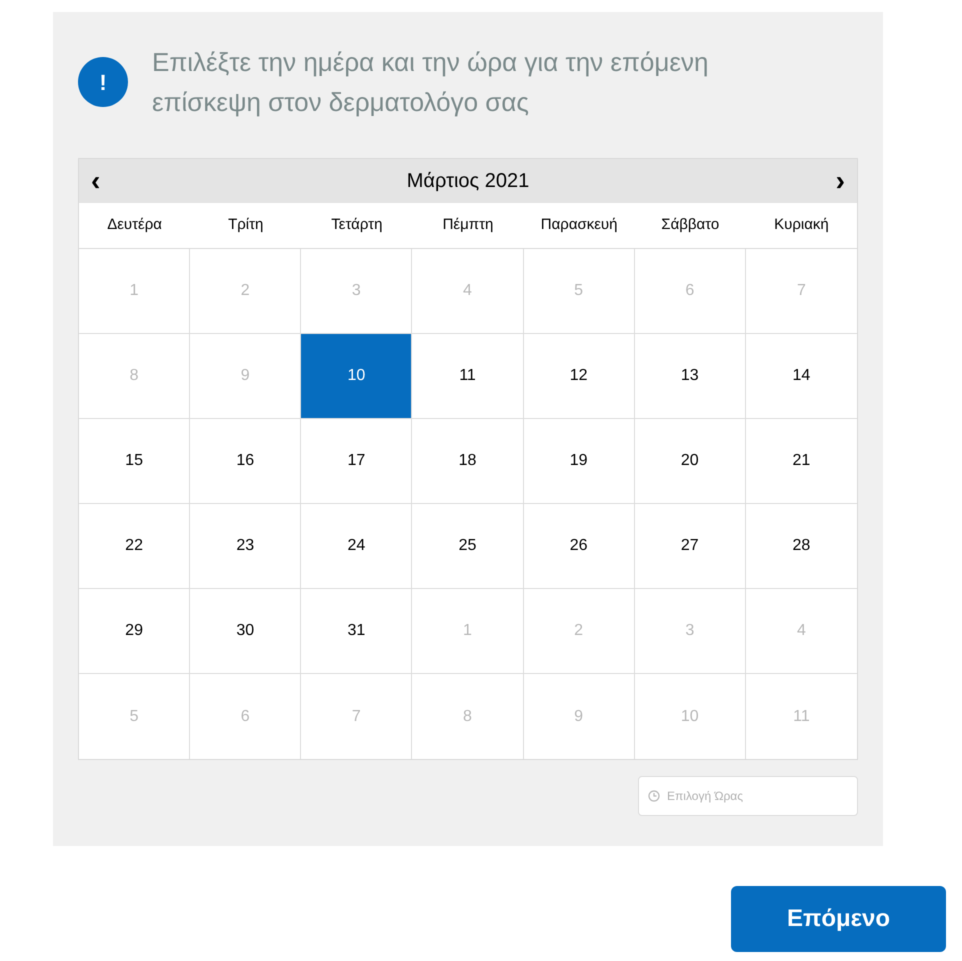 The height and width of the screenshot is (961, 962). I want to click on weekday-label: Σάββατο, so click(690, 225).